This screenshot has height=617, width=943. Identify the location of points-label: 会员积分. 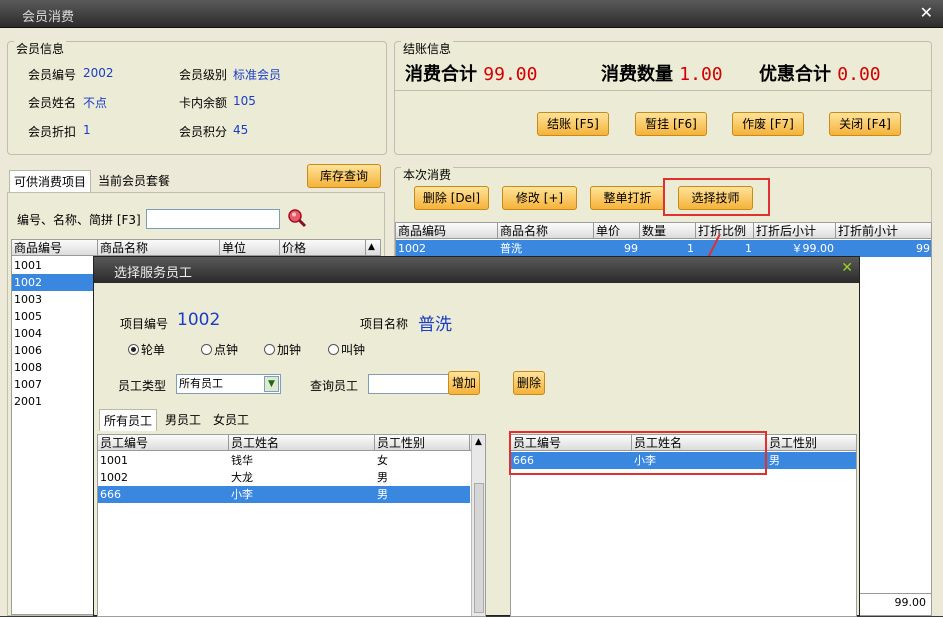
(203, 132).